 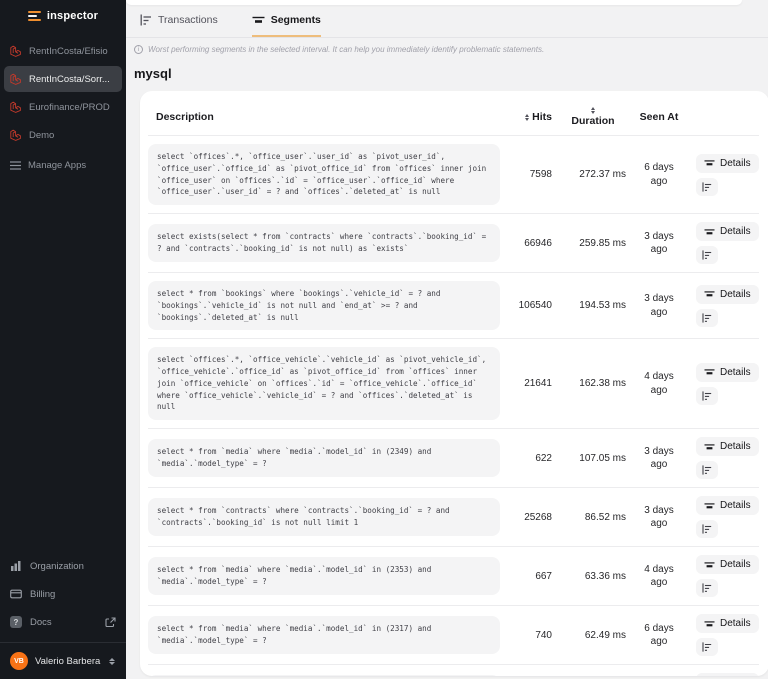 What do you see at coordinates (16, 594) in the screenshot?
I see `billing-icon` at bounding box center [16, 594].